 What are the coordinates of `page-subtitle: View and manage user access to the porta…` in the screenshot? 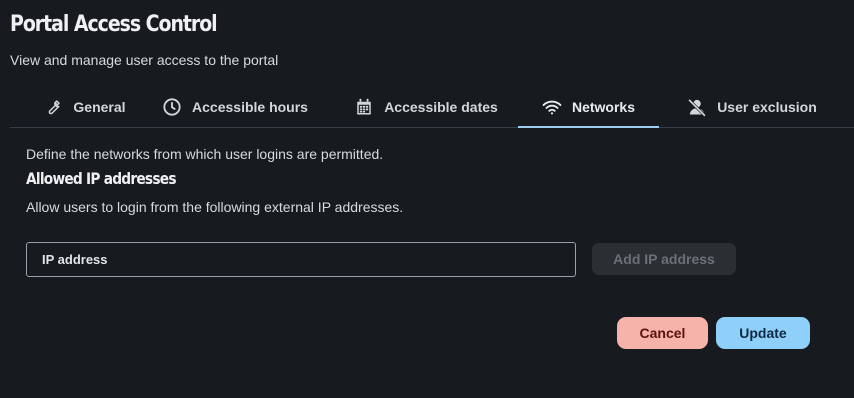 It's located at (144, 60).